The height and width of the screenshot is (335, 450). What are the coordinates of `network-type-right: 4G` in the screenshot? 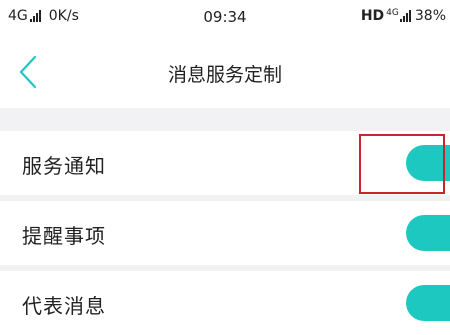 It's located at (392, 13).